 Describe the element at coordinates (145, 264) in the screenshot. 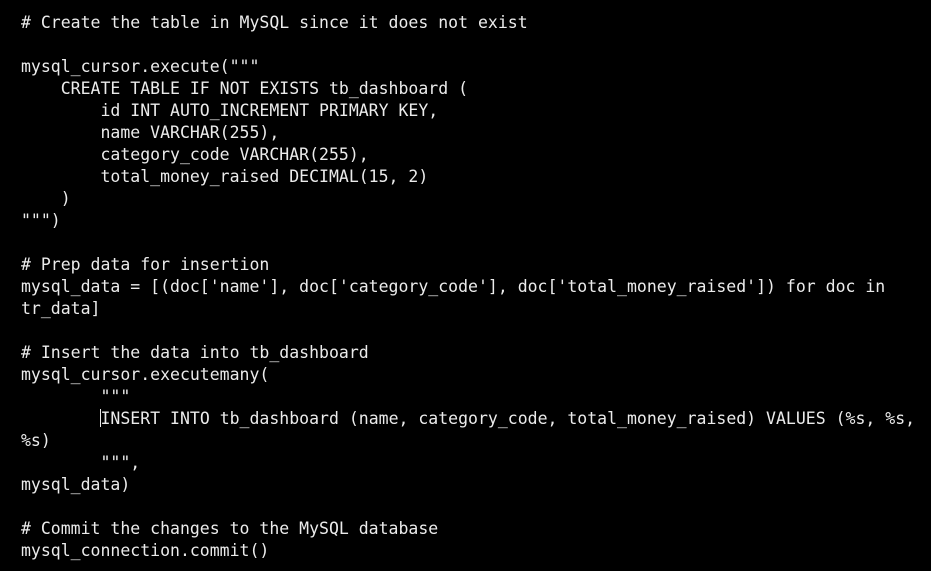

I see `code-line-comment-prep: # Prep data for insertion` at that location.